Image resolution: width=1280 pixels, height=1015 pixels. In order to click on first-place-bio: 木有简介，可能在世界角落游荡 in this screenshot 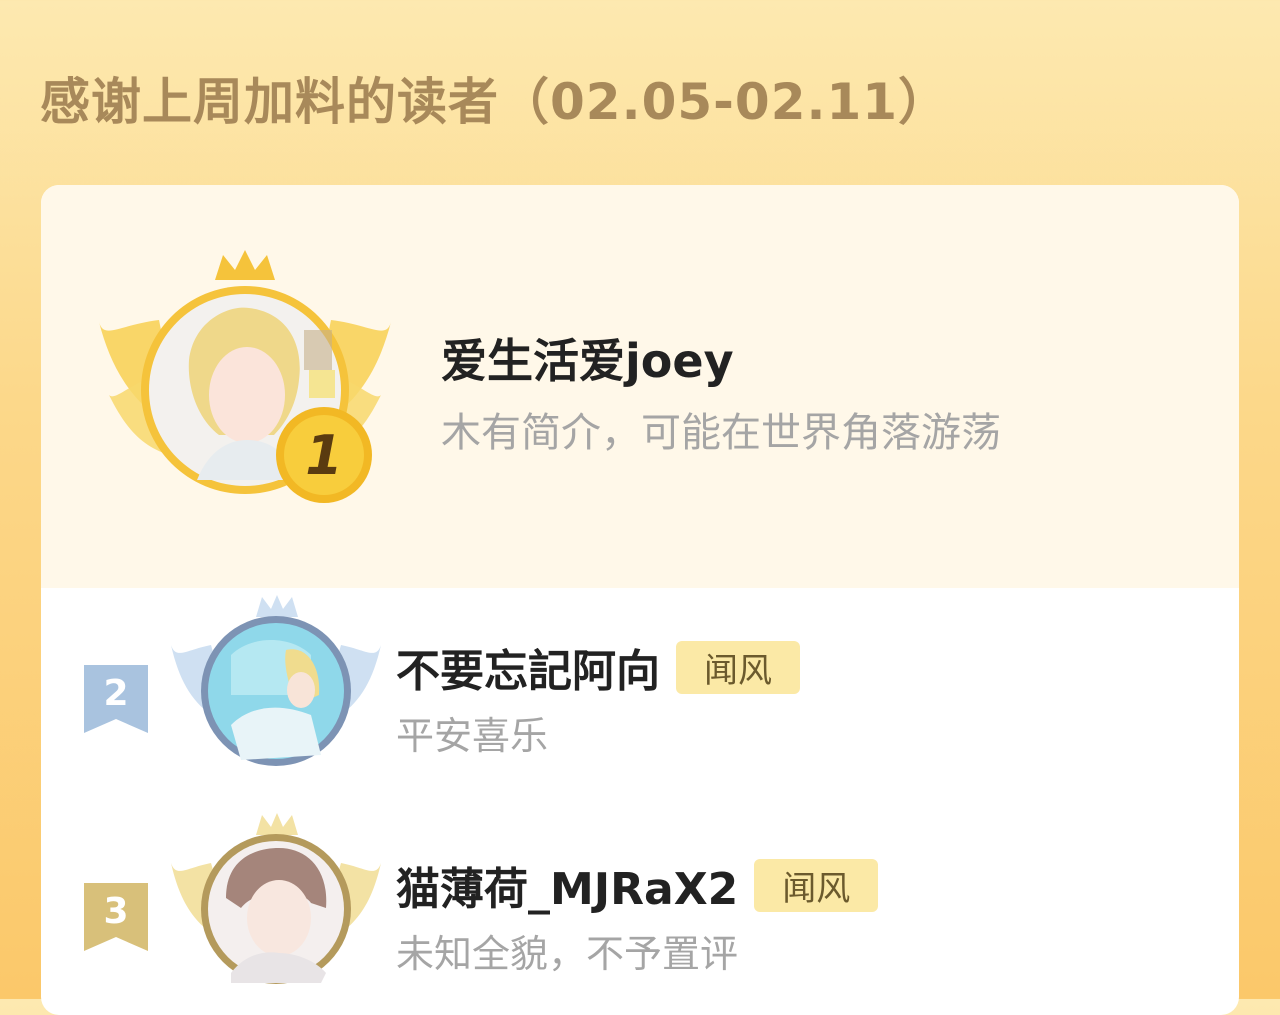, I will do `click(721, 433)`.